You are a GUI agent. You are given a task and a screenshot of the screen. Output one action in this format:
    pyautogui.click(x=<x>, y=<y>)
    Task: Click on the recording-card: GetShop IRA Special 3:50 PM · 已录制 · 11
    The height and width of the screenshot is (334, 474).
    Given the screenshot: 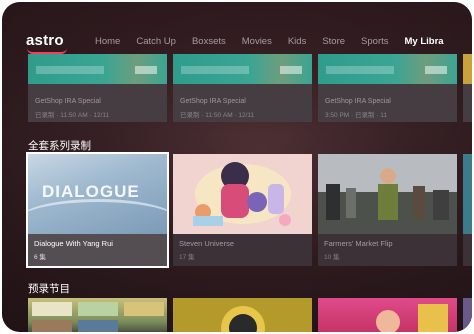 What is the action you would take?
    pyautogui.click(x=387, y=88)
    